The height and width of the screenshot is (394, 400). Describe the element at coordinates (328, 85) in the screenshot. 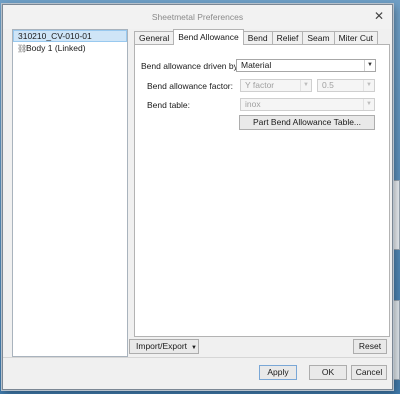

I see `factor-value: 0.5` at that location.